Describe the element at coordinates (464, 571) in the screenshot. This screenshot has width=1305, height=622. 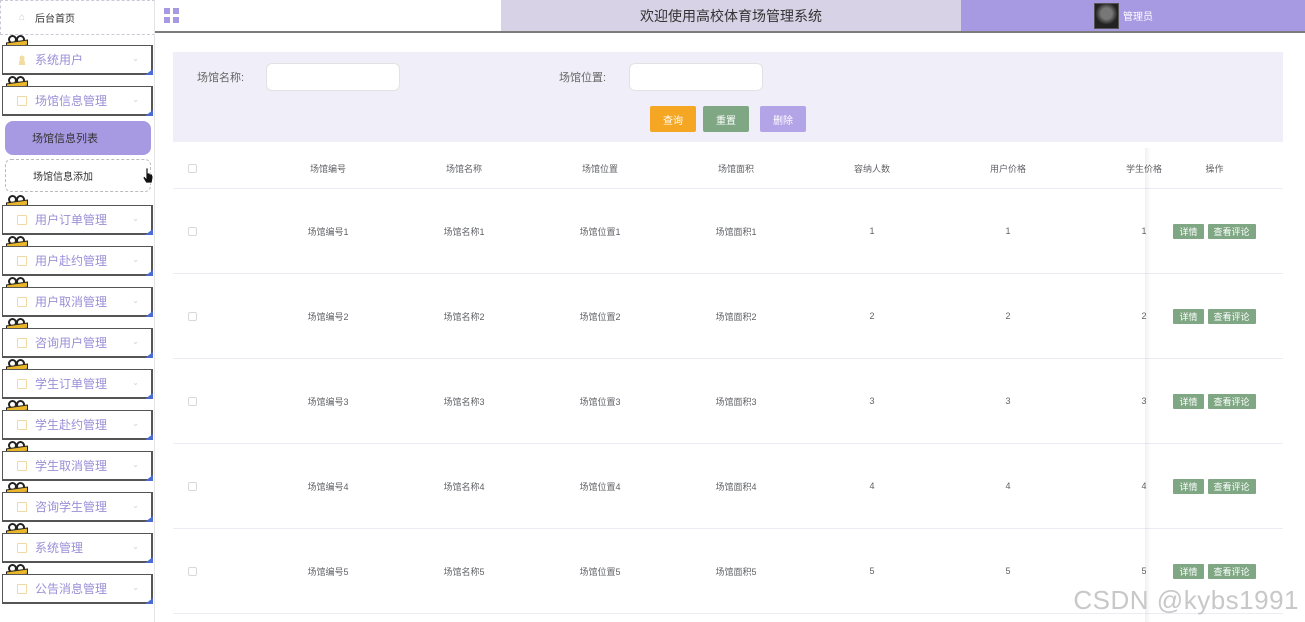
I see `table-cell: 场馆名称5` at that location.